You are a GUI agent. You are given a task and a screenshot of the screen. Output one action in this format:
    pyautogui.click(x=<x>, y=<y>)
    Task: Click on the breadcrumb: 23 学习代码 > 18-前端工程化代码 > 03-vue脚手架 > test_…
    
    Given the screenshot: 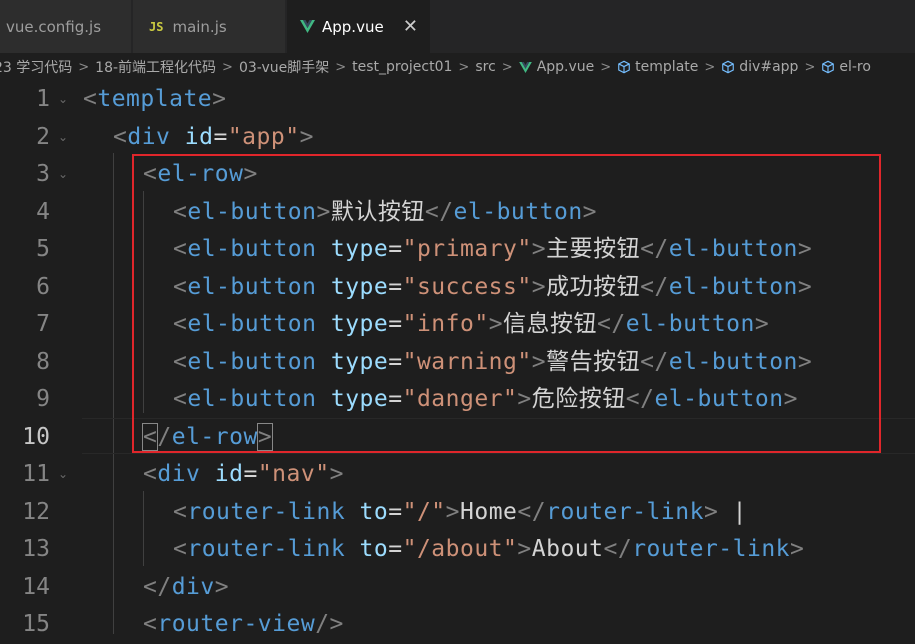 What is the action you would take?
    pyautogui.click(x=457, y=67)
    